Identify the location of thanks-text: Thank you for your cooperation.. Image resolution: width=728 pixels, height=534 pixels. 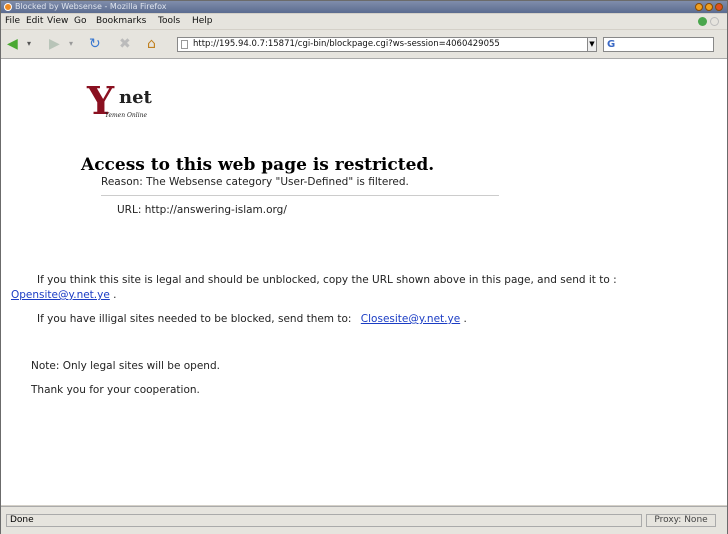
(115, 390).